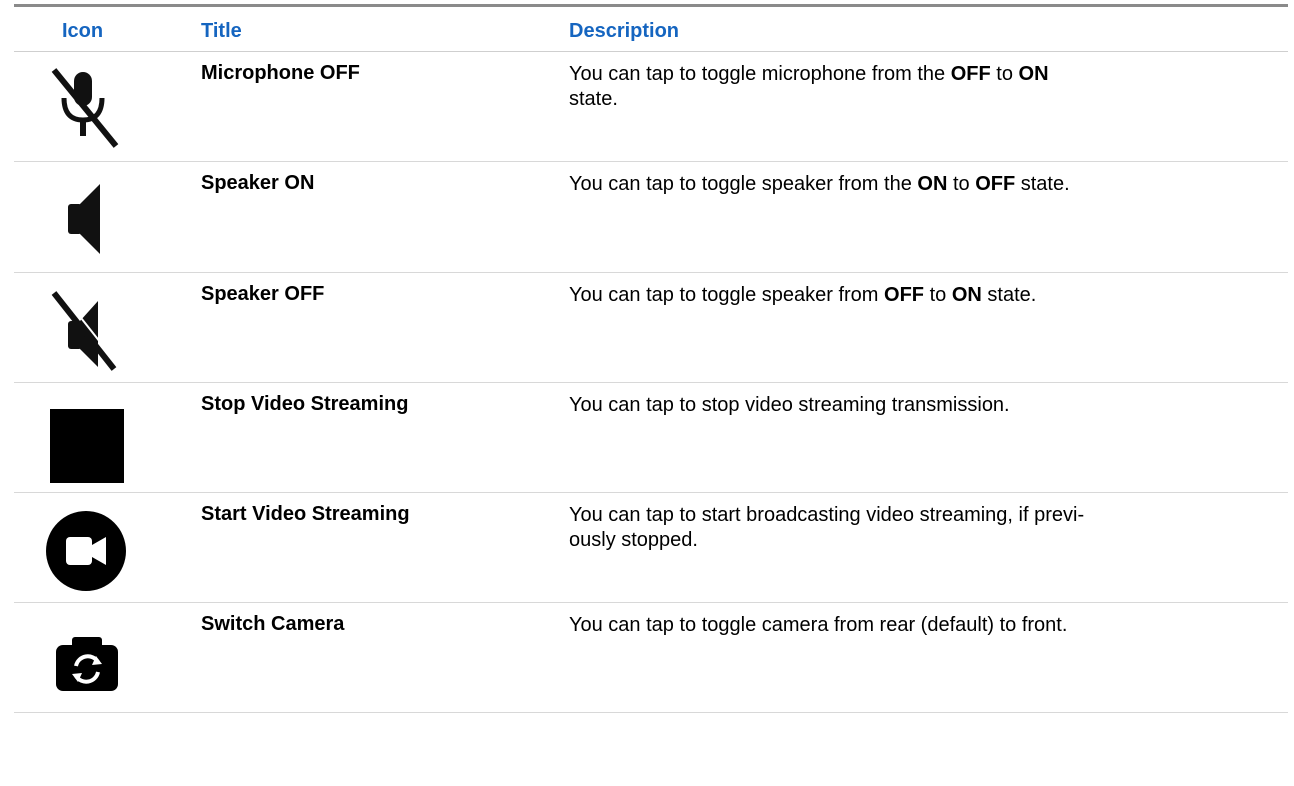 Image resolution: width=1294 pixels, height=786 pixels. What do you see at coordinates (273, 624) in the screenshot?
I see `row-title: Switch Camera` at bounding box center [273, 624].